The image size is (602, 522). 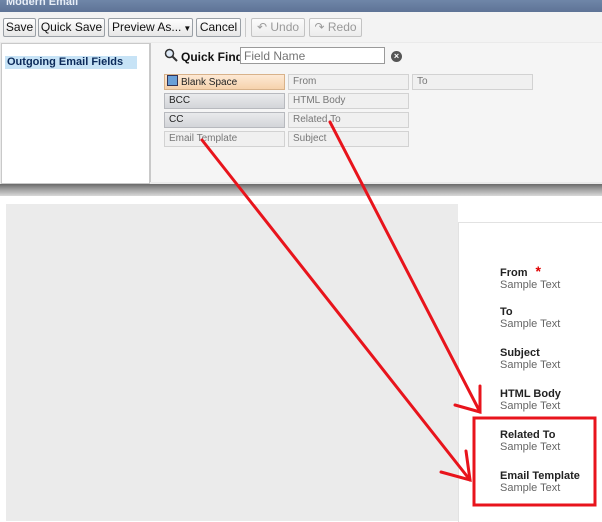 I want to click on layout-field-label: Subject, so click(x=520, y=353).